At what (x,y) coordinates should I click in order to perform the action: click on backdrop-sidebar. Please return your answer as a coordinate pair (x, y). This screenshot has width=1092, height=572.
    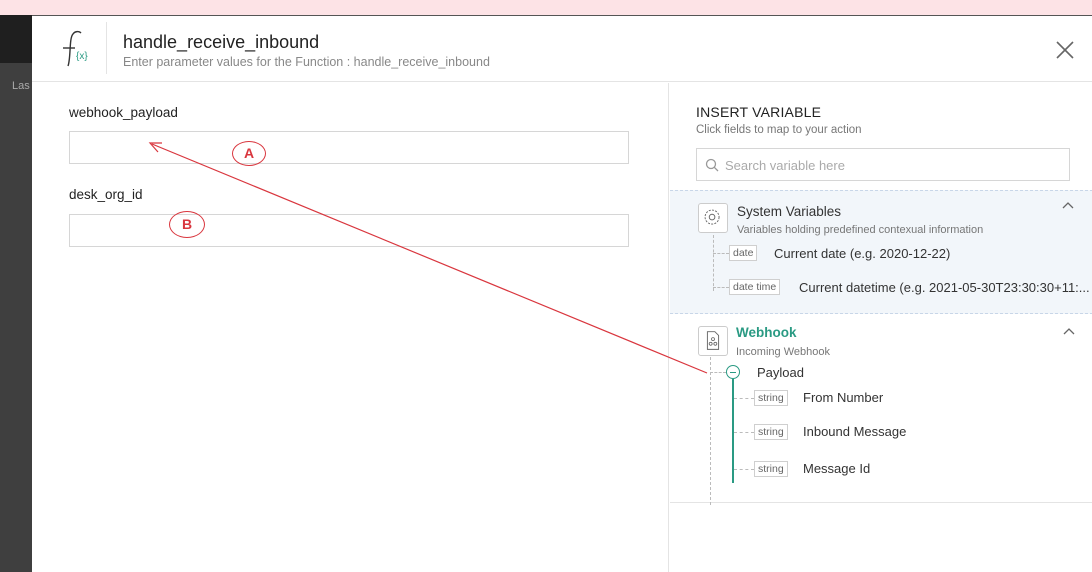
    Looking at the image, I should click on (16, 293).